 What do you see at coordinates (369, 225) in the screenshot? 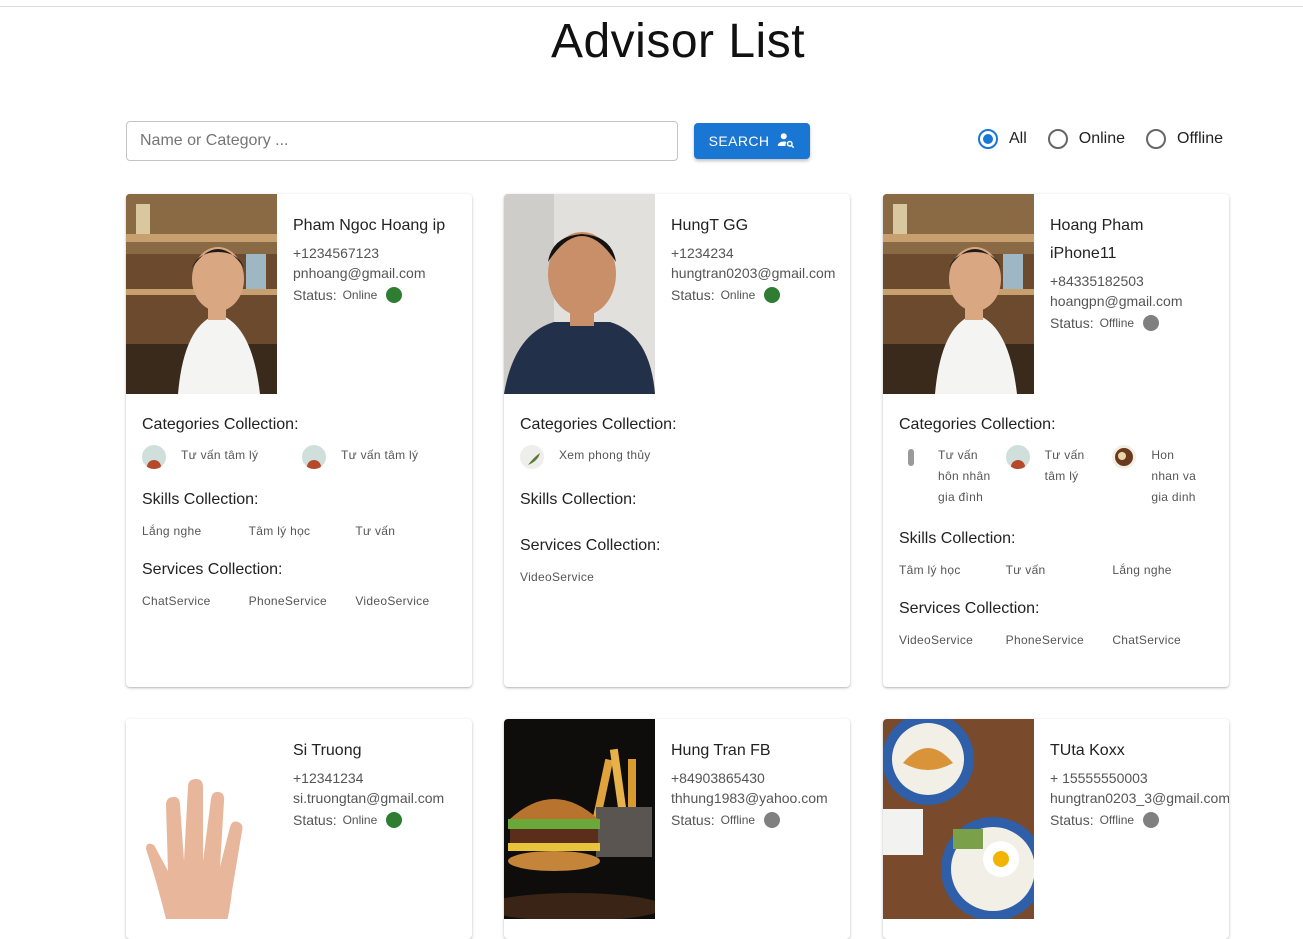
I see `advisor-name: Pham Ngoc Hoang ip` at bounding box center [369, 225].